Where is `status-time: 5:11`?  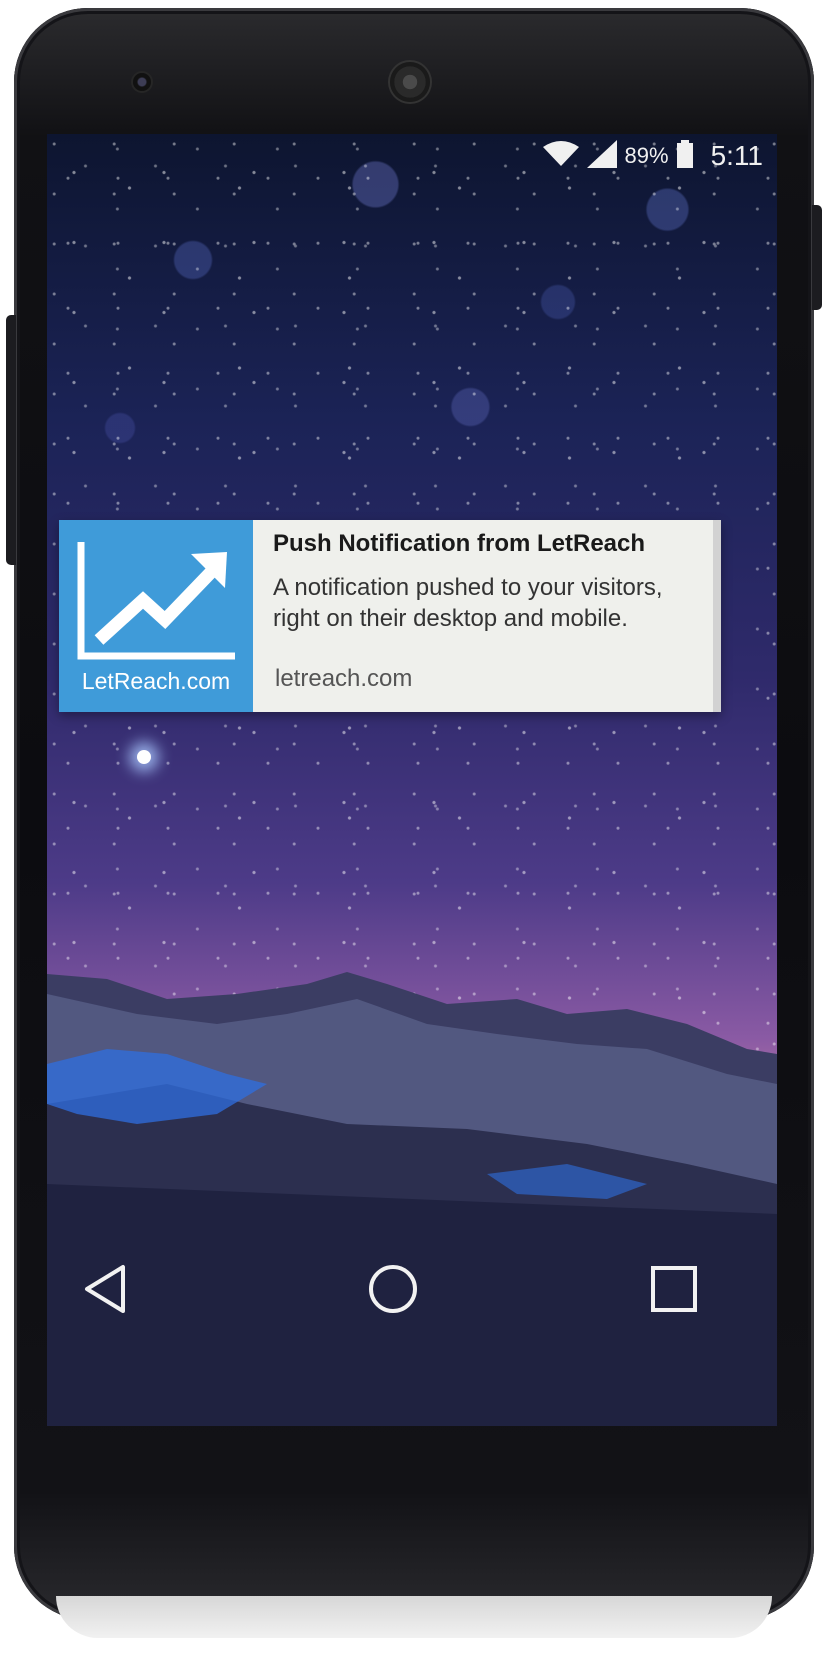 status-time: 5:11 is located at coordinates (736, 155).